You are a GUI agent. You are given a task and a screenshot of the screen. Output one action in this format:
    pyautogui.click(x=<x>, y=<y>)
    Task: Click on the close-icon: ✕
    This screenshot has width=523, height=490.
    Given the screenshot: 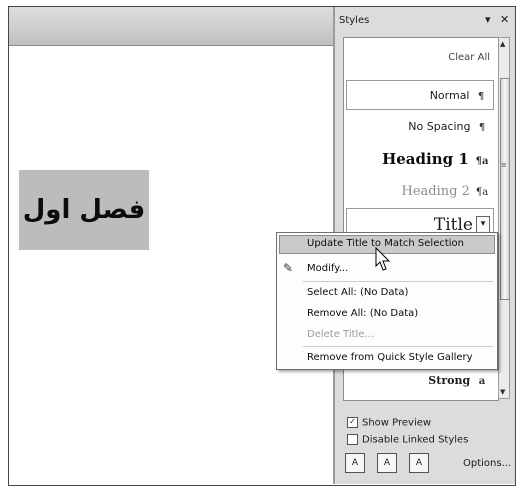 What is the action you would take?
    pyautogui.click(x=504, y=19)
    